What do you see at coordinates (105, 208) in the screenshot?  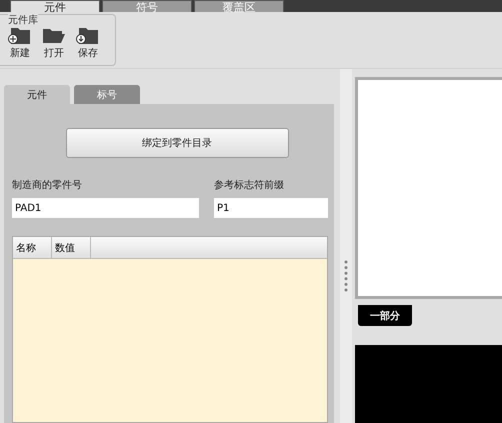 I see `text-field: PAD1` at bounding box center [105, 208].